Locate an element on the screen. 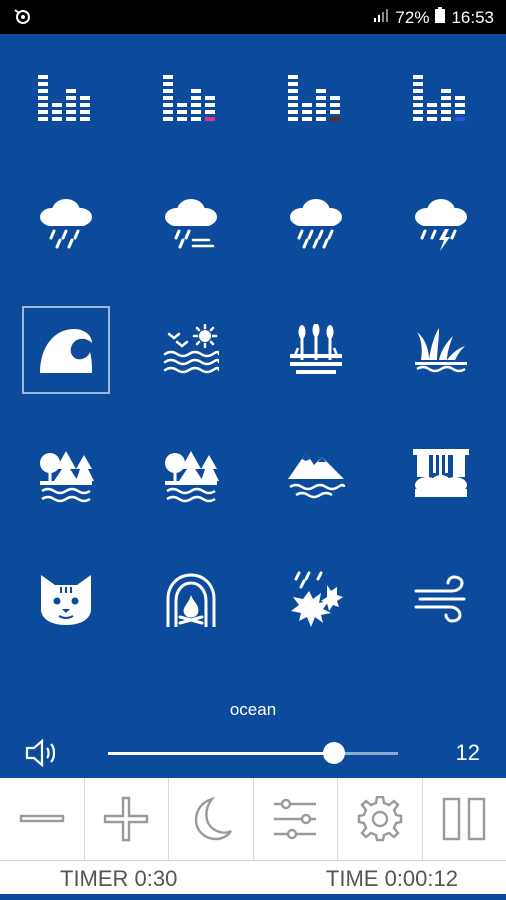  equalizer-blue-icon is located at coordinates (439, 98).